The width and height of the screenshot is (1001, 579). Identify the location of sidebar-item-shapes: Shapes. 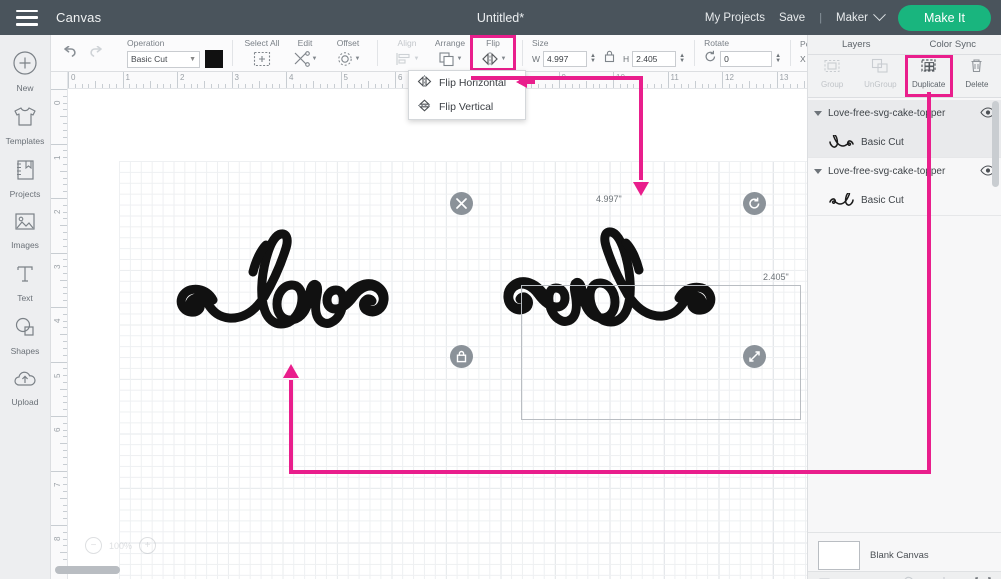
(25, 334).